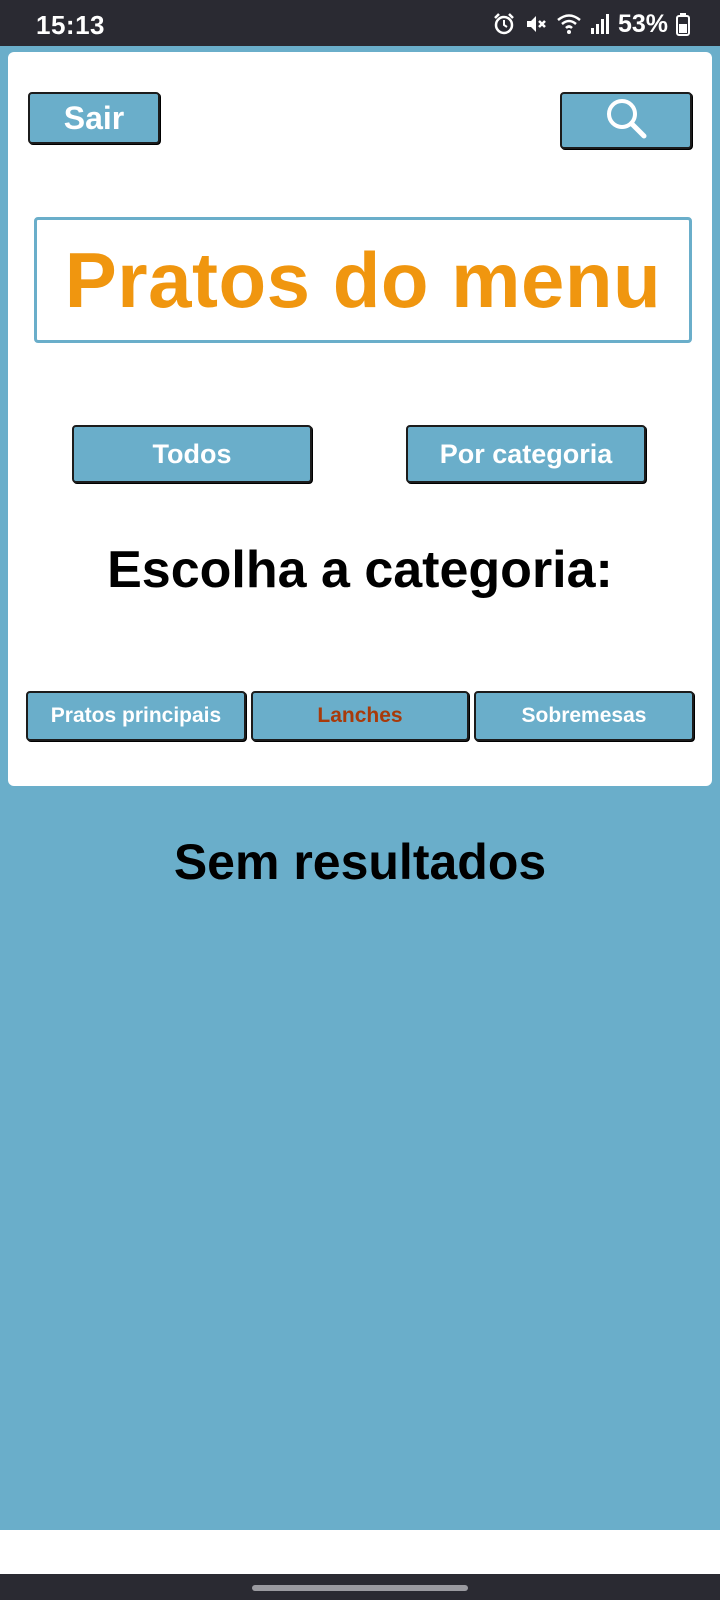 The height and width of the screenshot is (1600, 720). What do you see at coordinates (526, 454) in the screenshot?
I see `by-category-button: Por categoria` at bounding box center [526, 454].